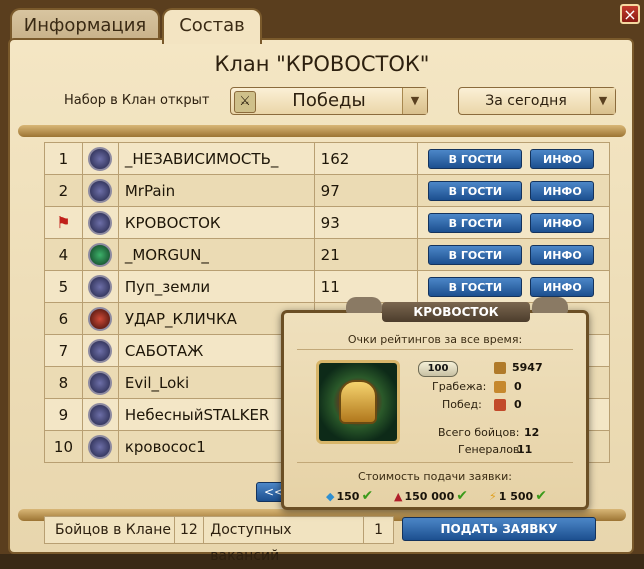  Describe the element at coordinates (216, 222) in the screenshot. I see `clan-name: КРОВОСТОК` at that location.